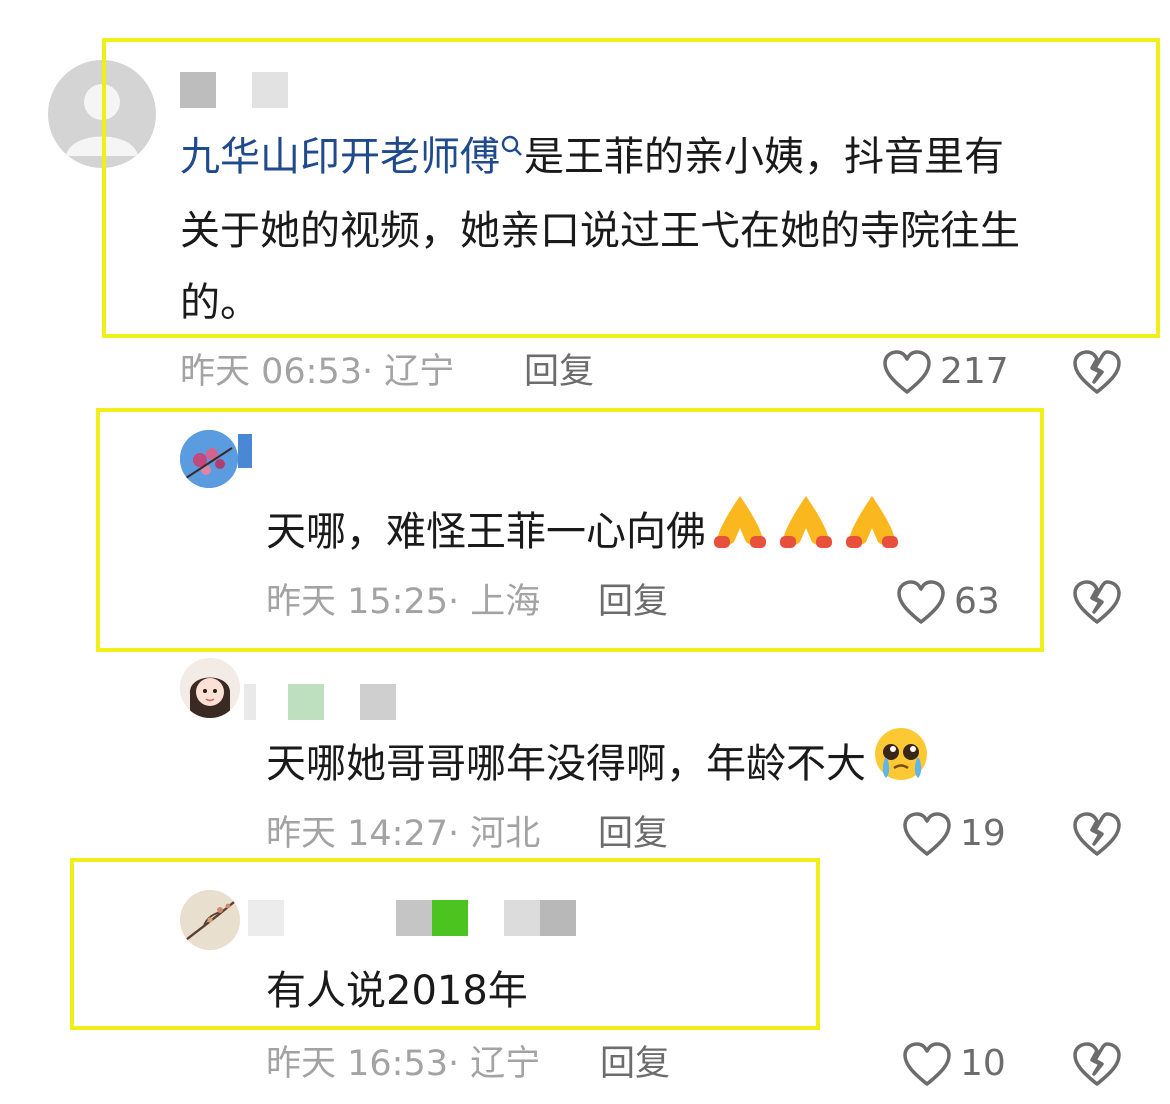 The height and width of the screenshot is (1104, 1170). What do you see at coordinates (983, 833) in the screenshot?
I see `like-count: 19` at bounding box center [983, 833].